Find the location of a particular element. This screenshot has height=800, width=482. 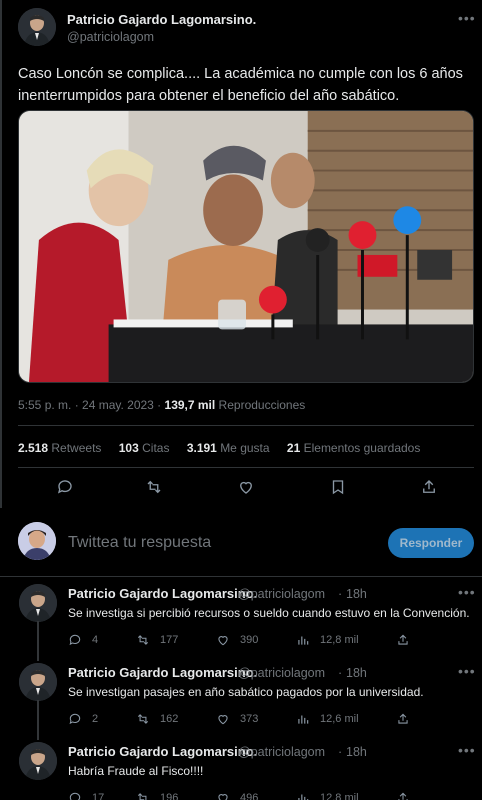

retweet-icon is located at coordinates (155, 488).